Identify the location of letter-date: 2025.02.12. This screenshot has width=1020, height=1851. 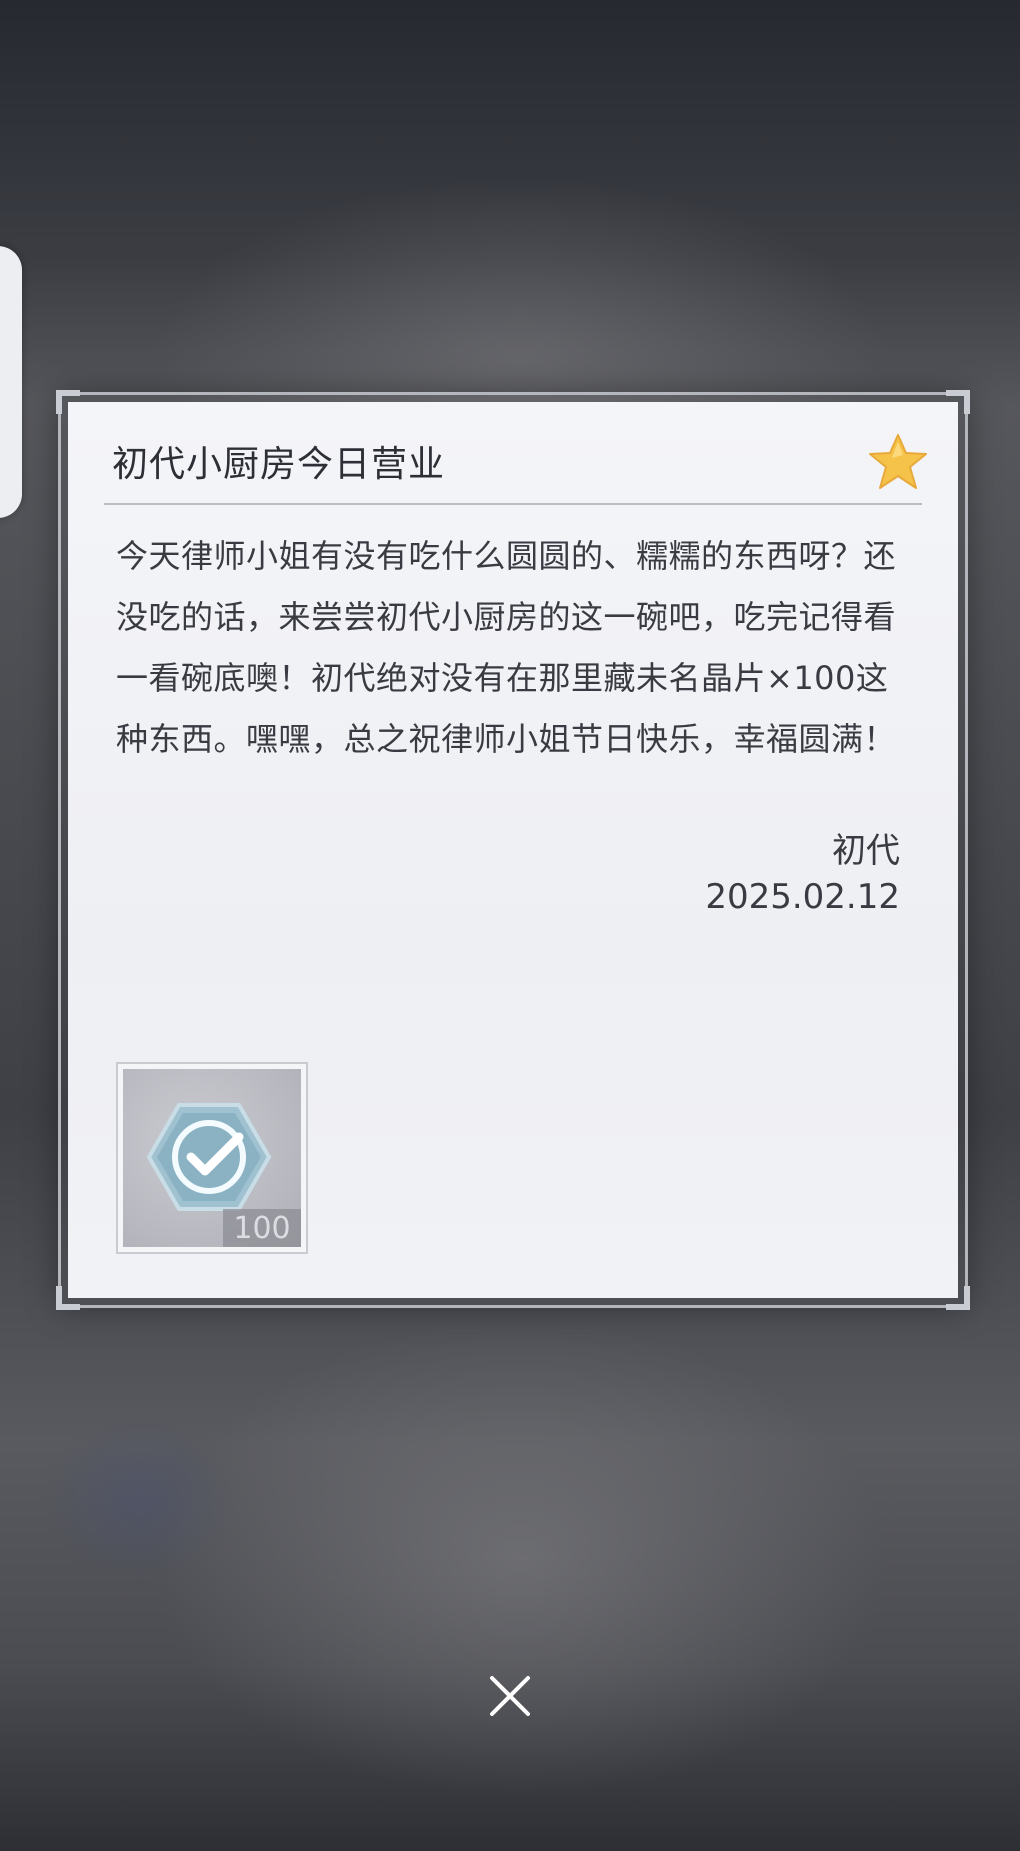
(802, 897).